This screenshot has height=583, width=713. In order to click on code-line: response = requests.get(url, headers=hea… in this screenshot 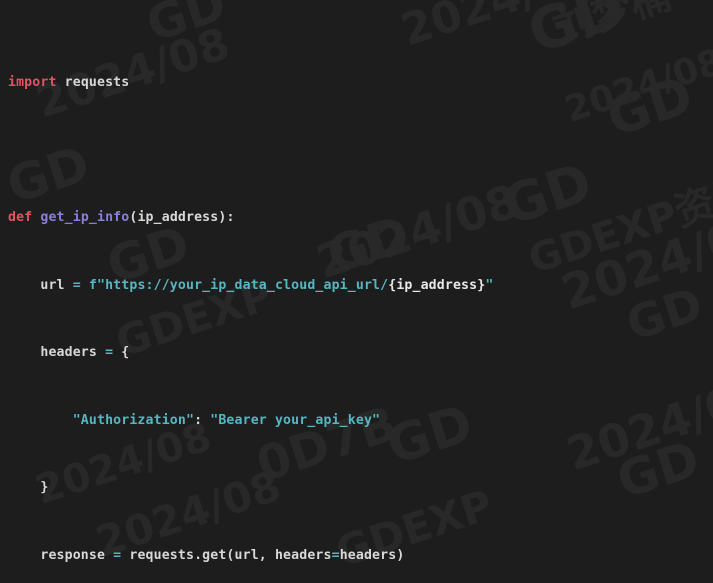, I will do `click(206, 556)`.